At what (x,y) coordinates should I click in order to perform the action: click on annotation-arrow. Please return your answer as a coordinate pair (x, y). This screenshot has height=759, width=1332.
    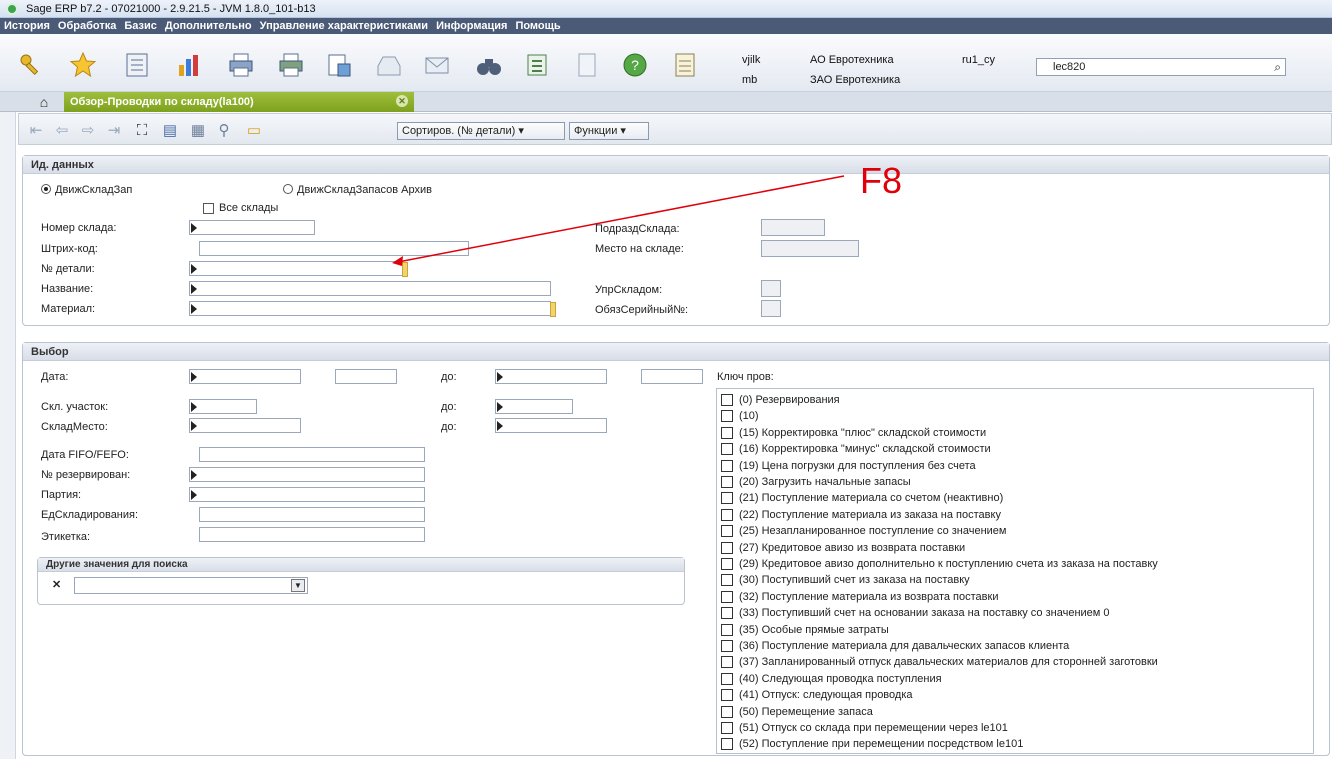
    Looking at the image, I should click on (618, 220).